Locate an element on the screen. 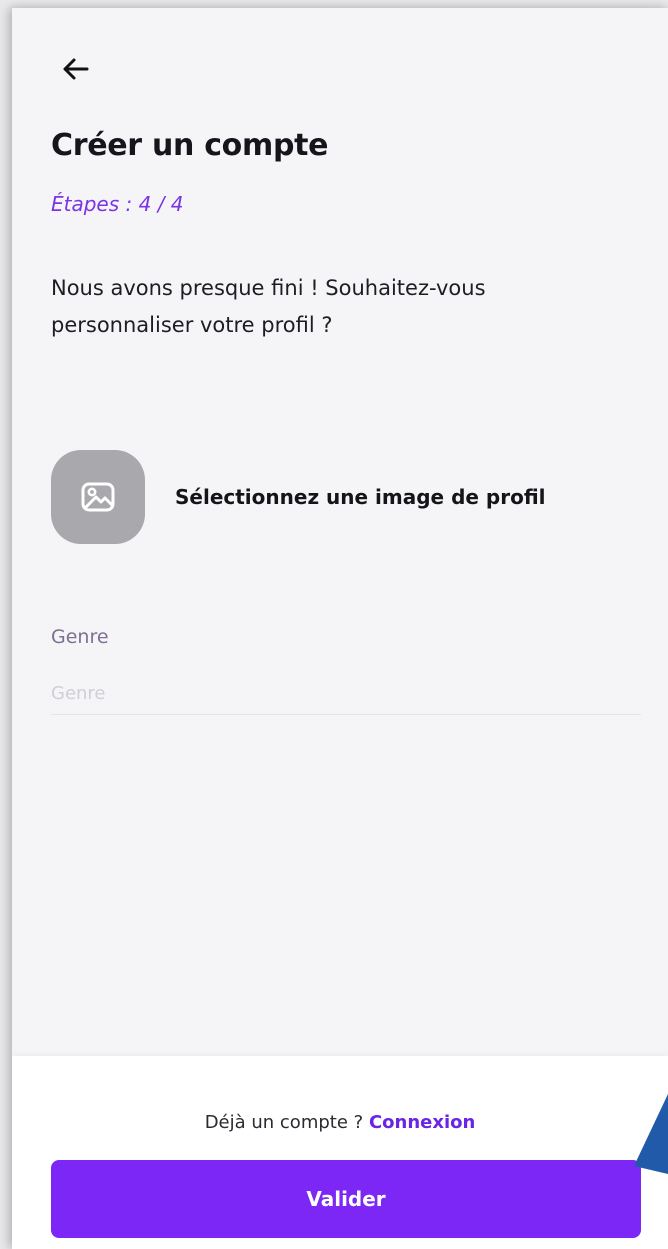 This screenshot has height=1249, width=668. decorative-corner-shape is located at coordinates (651, 1134).